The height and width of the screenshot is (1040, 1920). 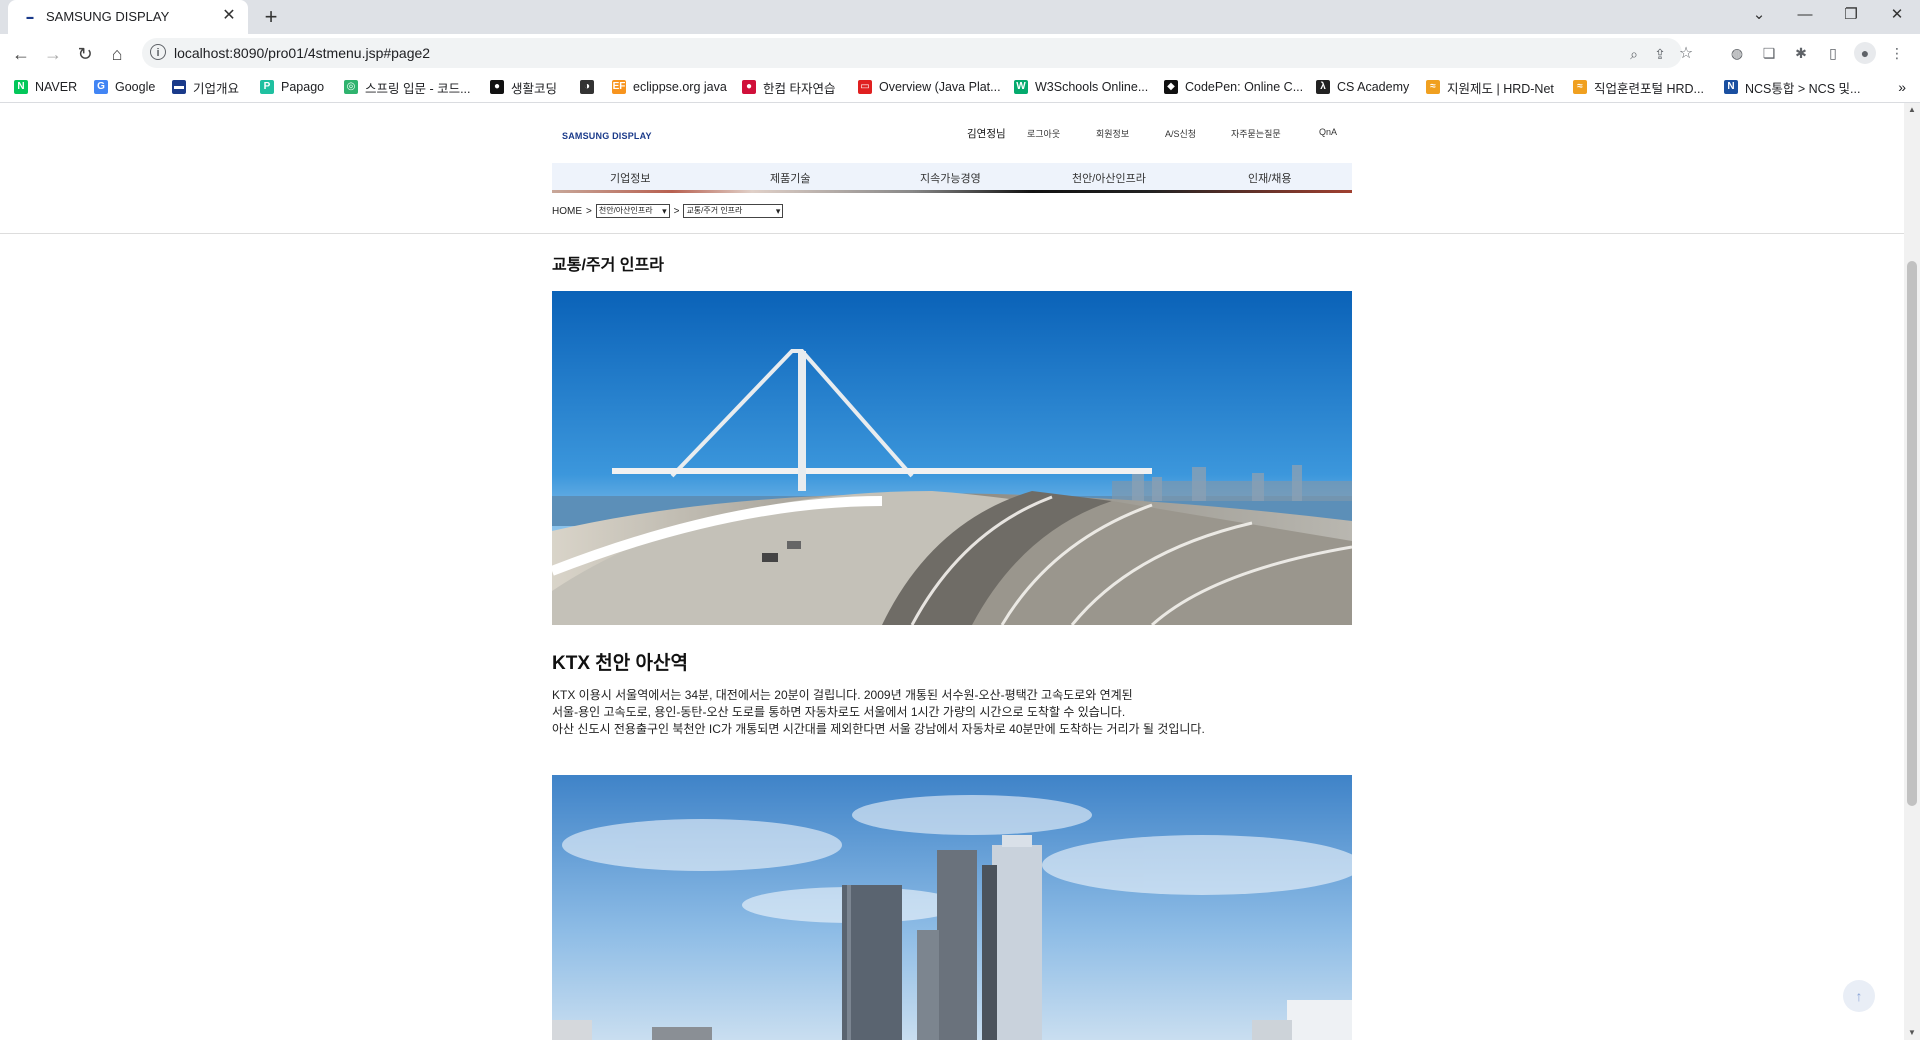 What do you see at coordinates (117, 54) in the screenshot?
I see `home-icon: ⌂` at bounding box center [117, 54].